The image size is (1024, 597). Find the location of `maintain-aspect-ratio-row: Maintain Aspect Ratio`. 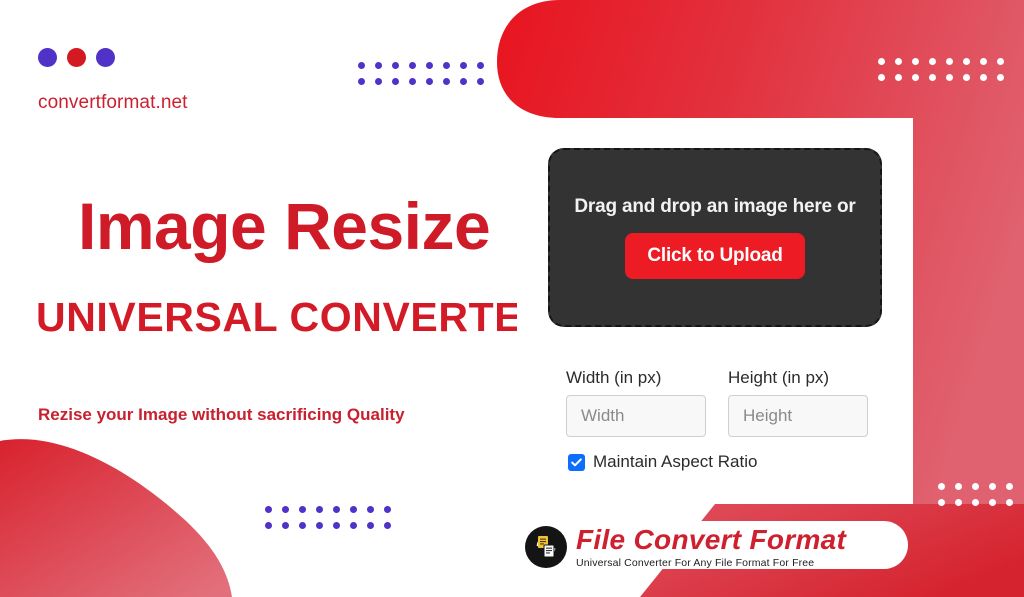

maintain-aspect-ratio-row: Maintain Aspect Ratio is located at coordinates (662, 462).